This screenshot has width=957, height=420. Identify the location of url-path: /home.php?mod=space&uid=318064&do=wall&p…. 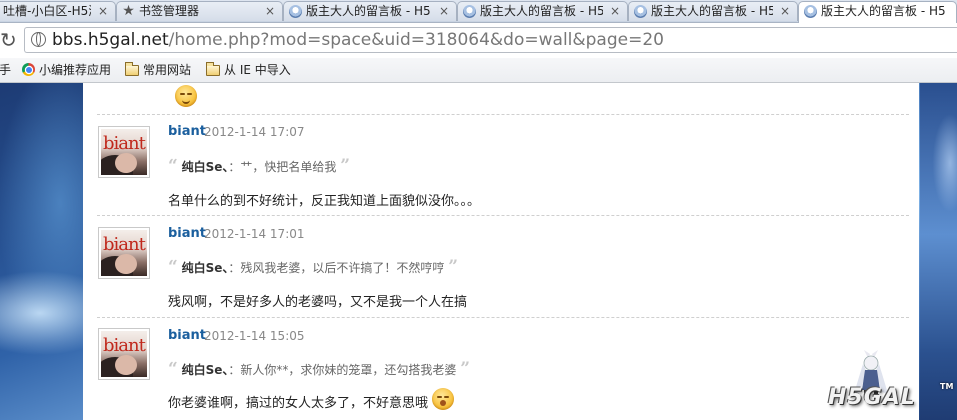
(416, 40).